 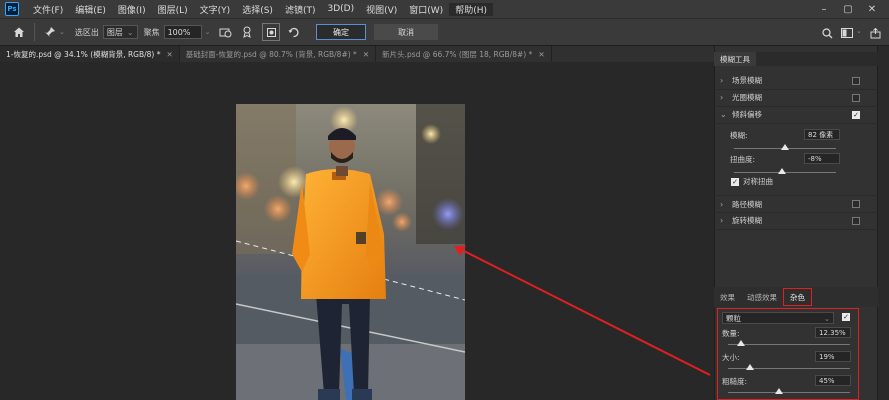 I want to click on menu-help: 帮助(H), so click(x=471, y=9).